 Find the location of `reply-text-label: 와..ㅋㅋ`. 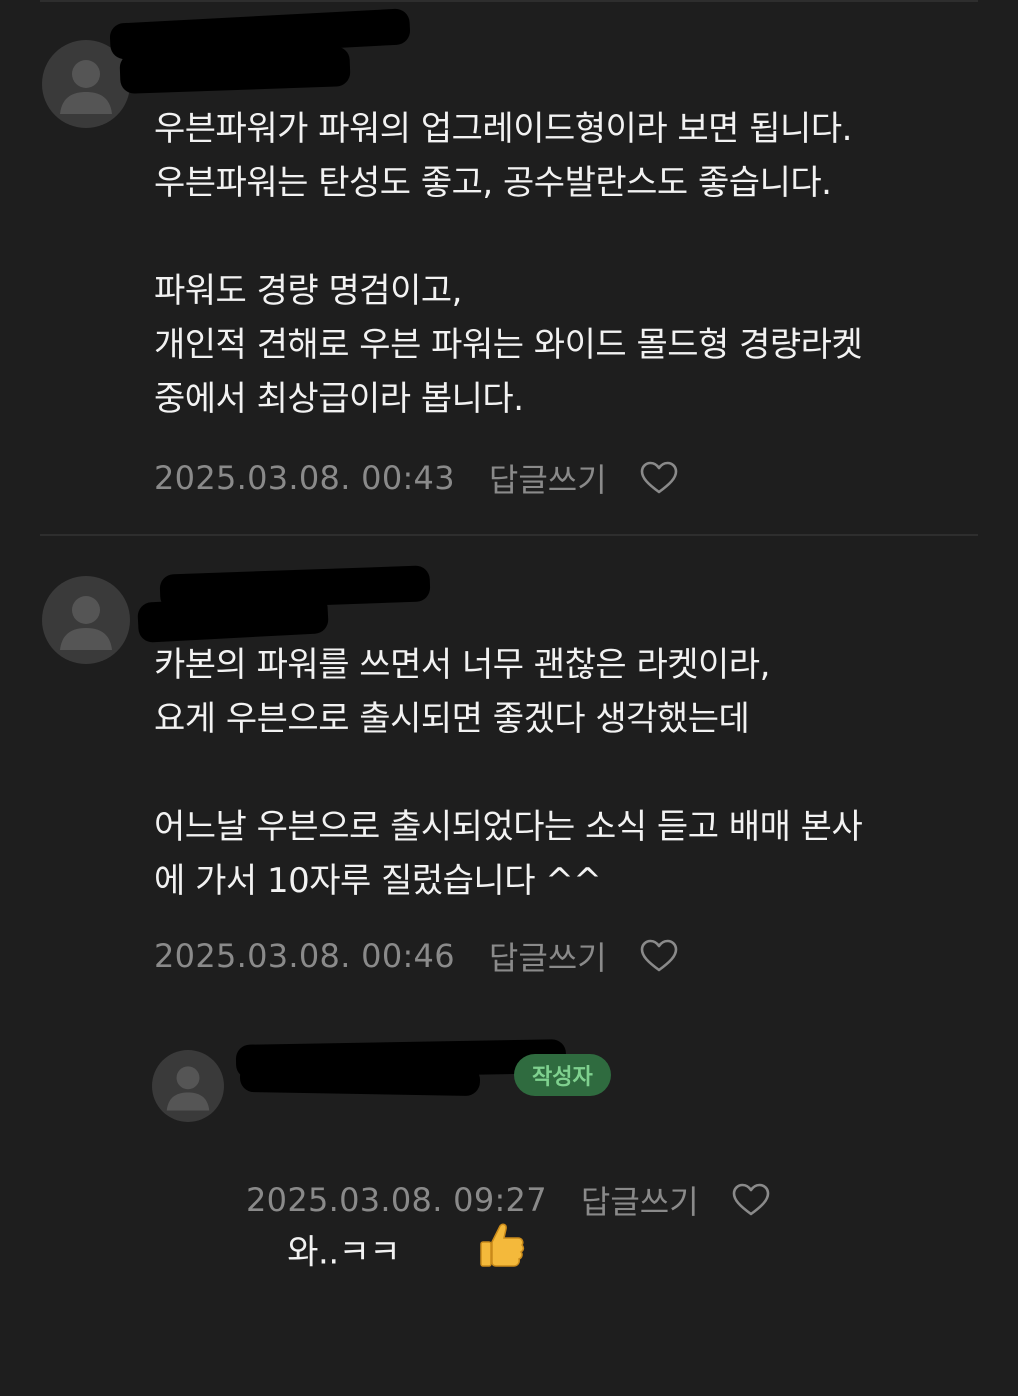

reply-text-label: 와..ㅋㅋ is located at coordinates (344, 1252).